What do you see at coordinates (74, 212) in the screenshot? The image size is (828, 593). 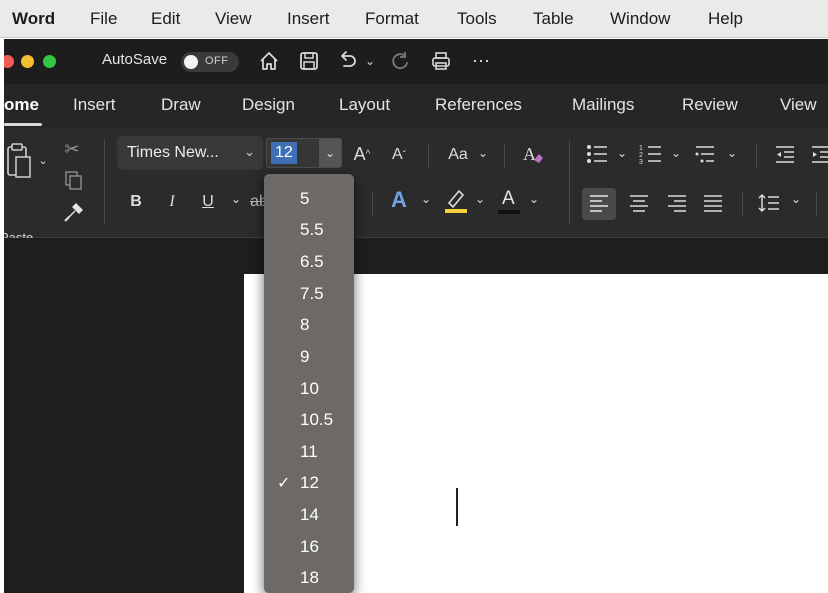 I see `format-painter-icon` at bounding box center [74, 212].